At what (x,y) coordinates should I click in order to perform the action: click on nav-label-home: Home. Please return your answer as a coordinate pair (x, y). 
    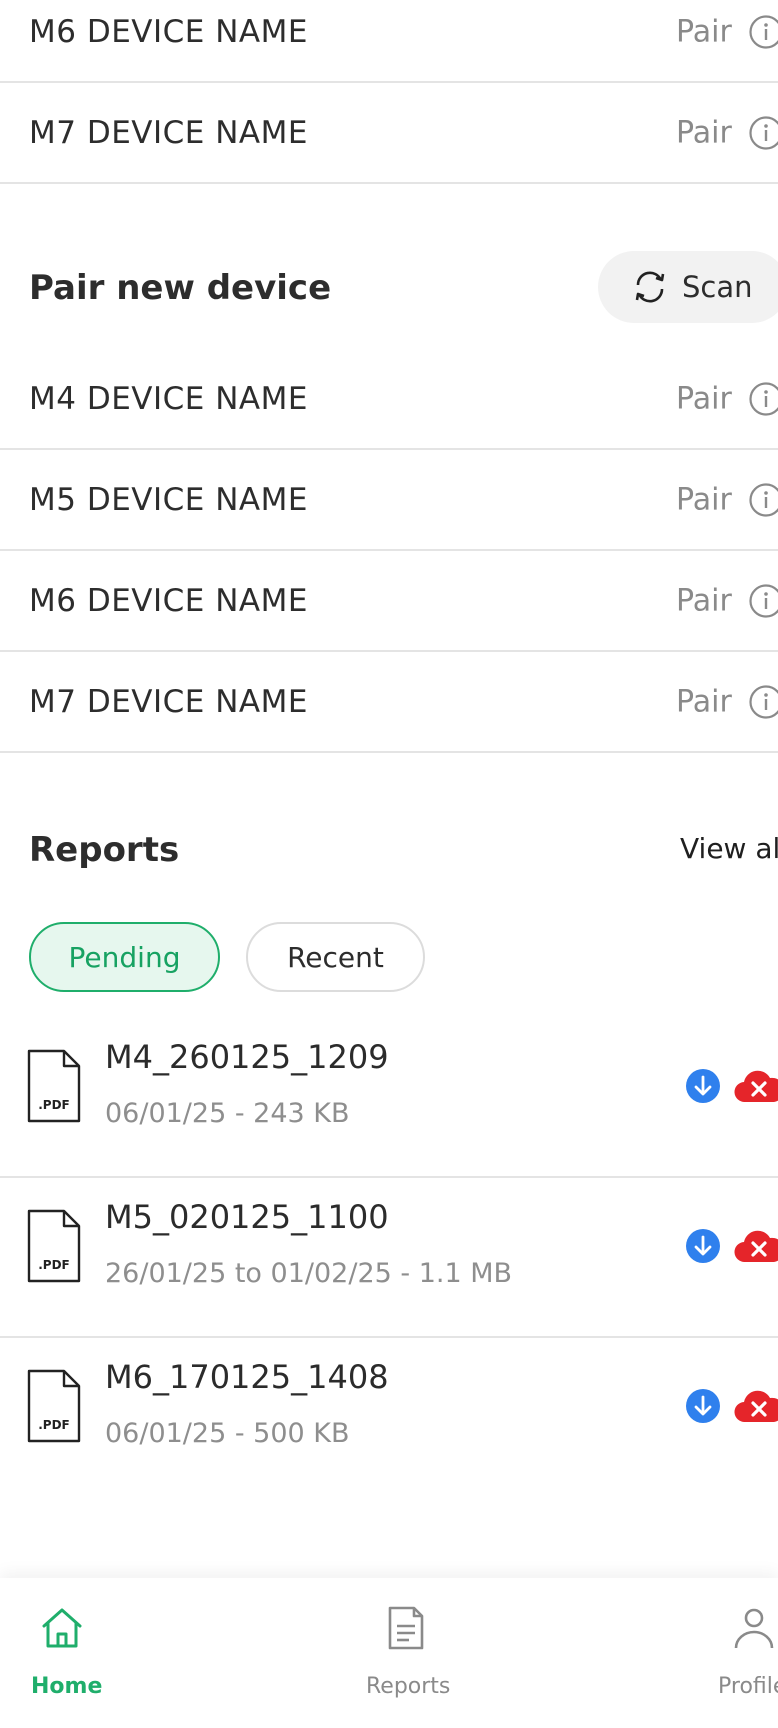
    Looking at the image, I should click on (67, 1686).